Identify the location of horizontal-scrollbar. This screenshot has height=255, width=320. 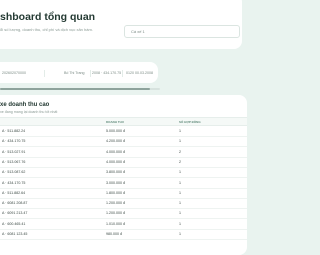
(80, 89).